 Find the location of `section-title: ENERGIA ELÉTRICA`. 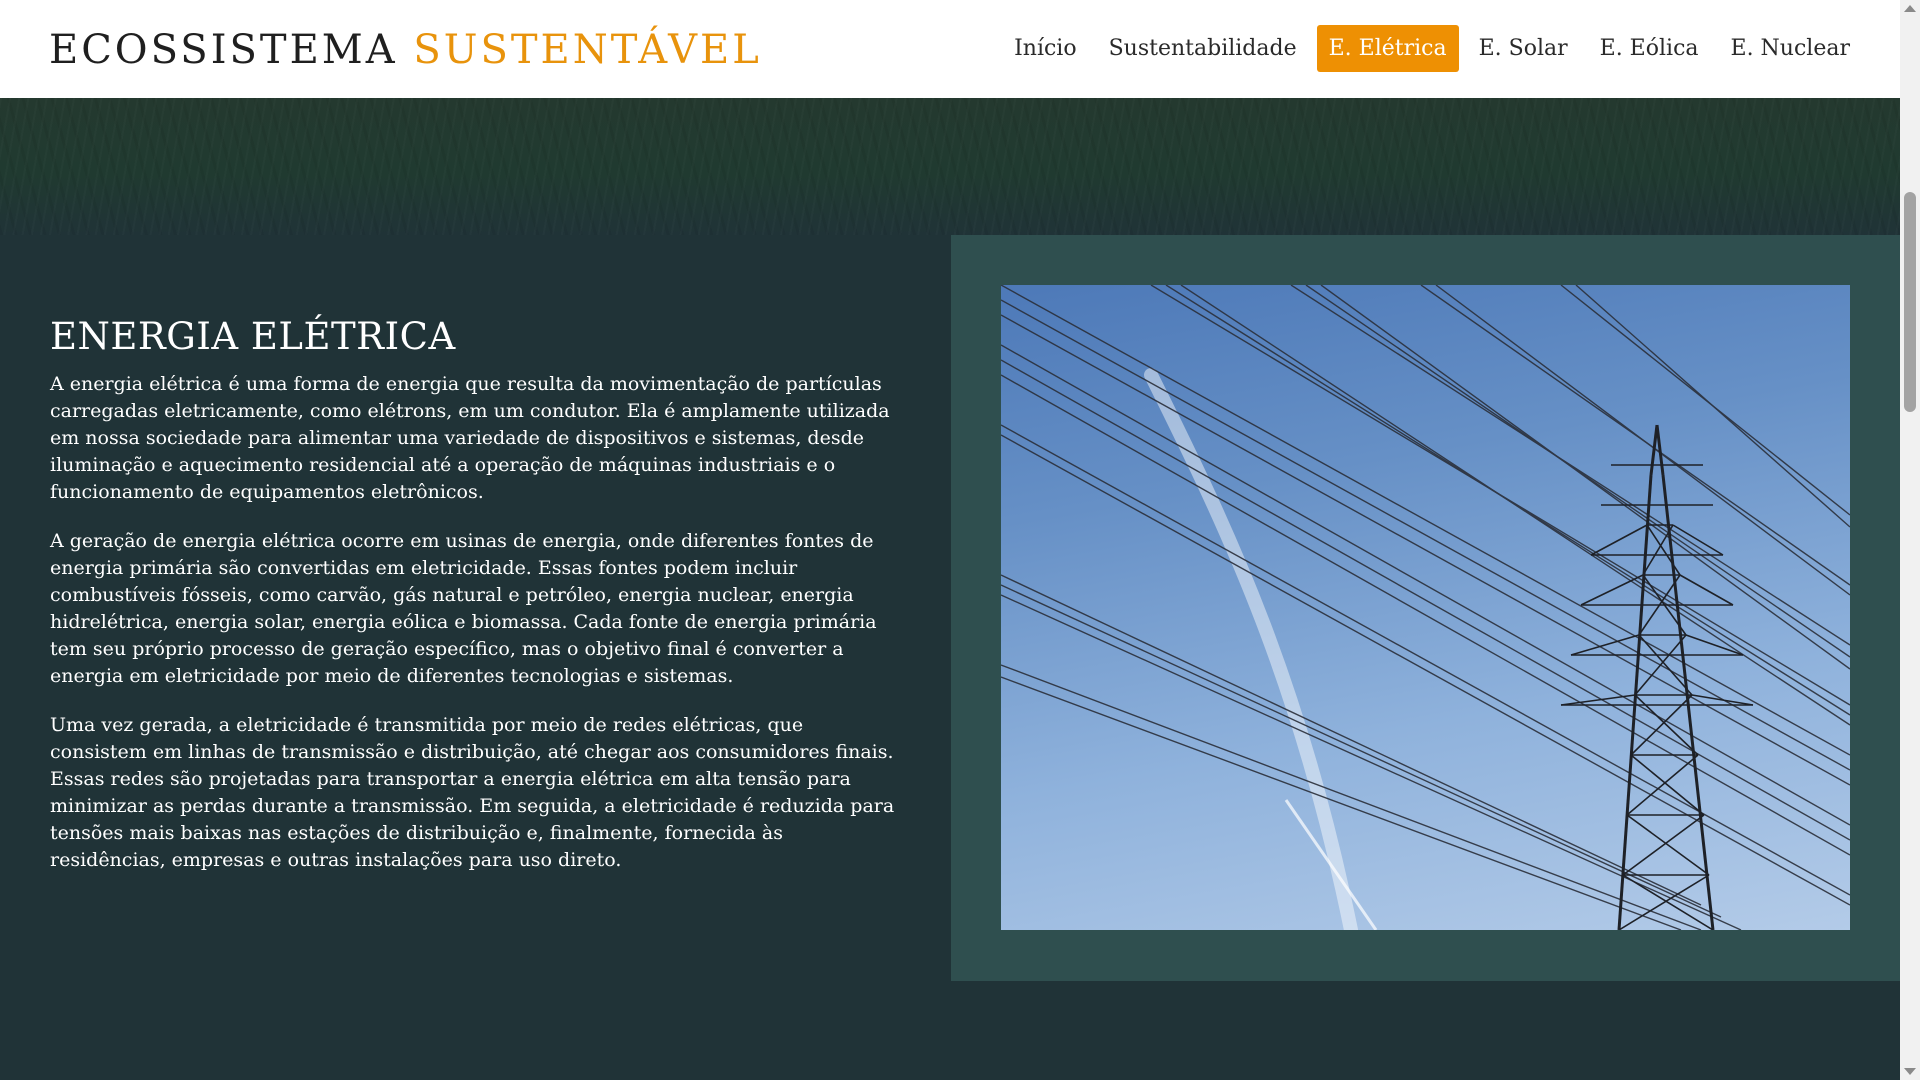

section-title: ENERGIA ELÉTRICA is located at coordinates (253, 336).